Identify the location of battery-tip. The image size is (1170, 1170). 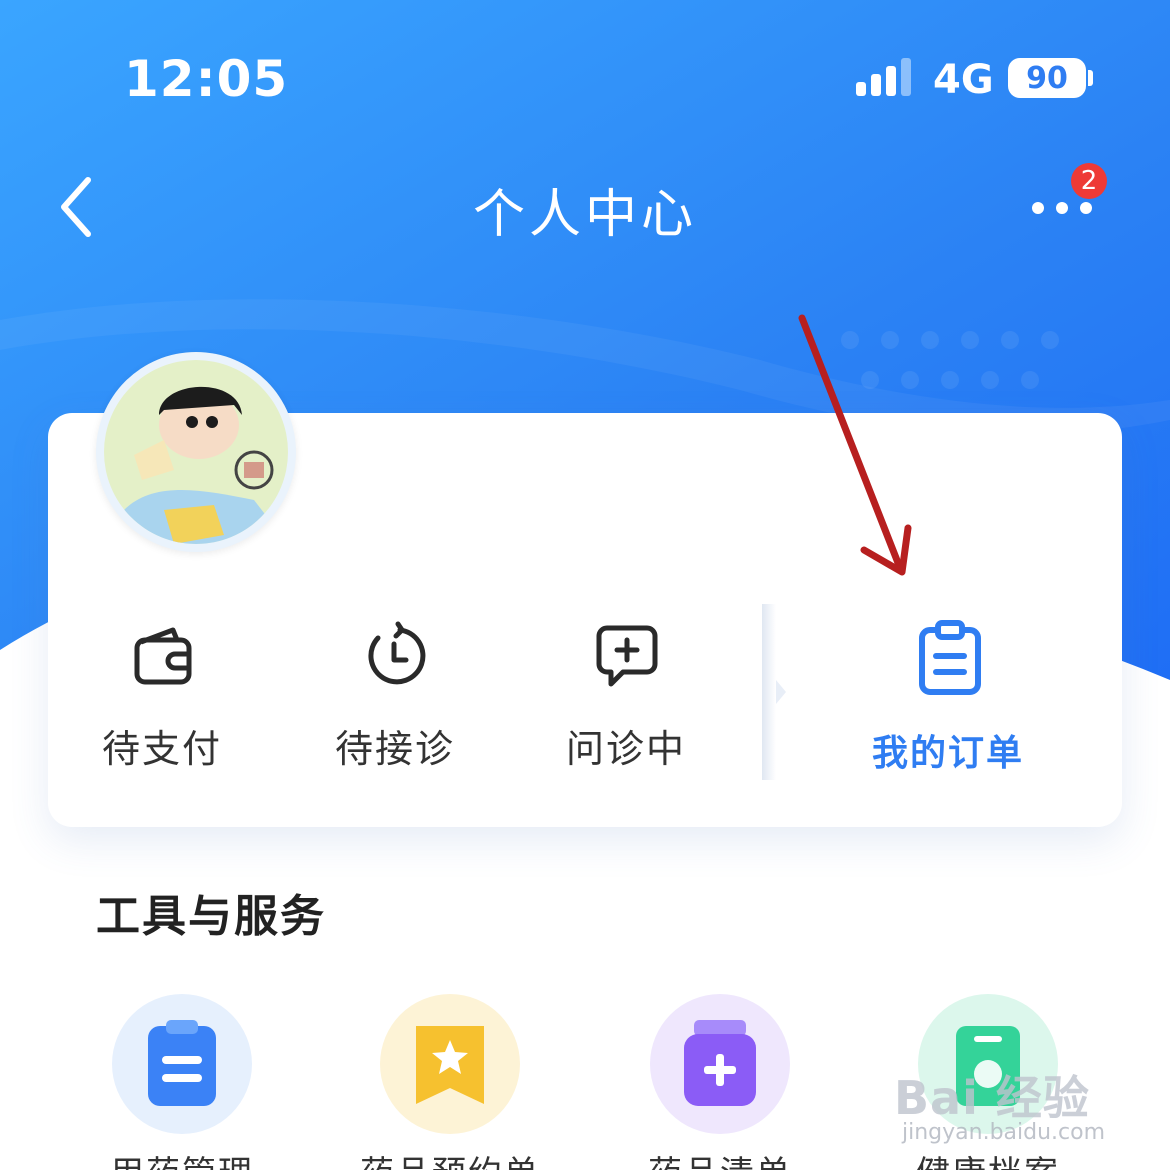
(1090, 78).